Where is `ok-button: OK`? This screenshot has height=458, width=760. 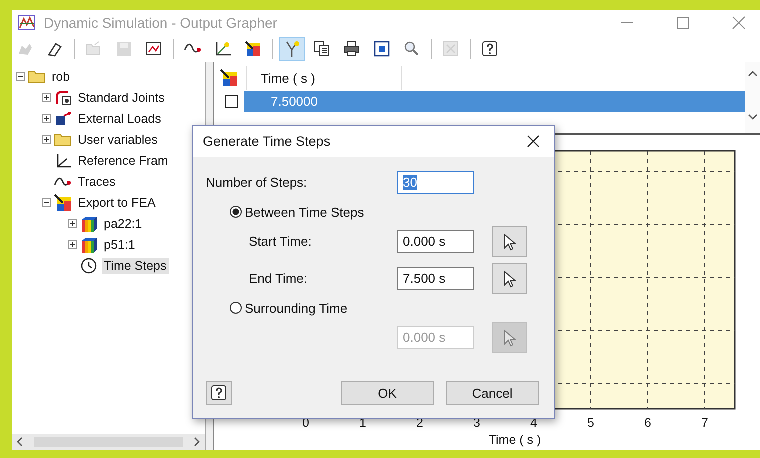
ok-button: OK is located at coordinates (387, 393).